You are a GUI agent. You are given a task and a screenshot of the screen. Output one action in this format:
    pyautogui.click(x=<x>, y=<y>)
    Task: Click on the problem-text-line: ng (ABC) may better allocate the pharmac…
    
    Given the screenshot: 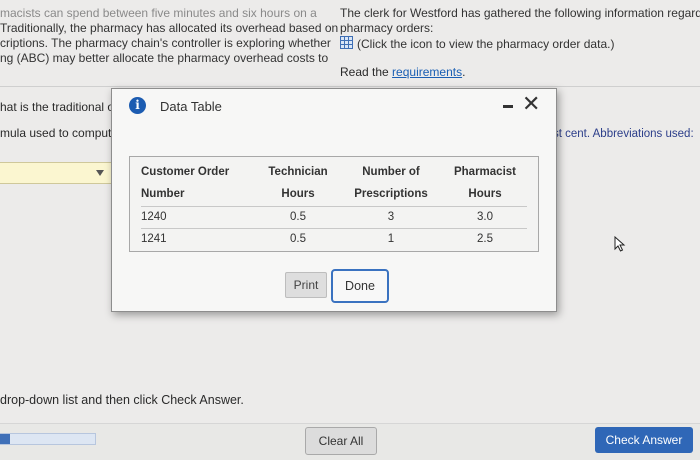 What is the action you would take?
    pyautogui.click(x=164, y=58)
    